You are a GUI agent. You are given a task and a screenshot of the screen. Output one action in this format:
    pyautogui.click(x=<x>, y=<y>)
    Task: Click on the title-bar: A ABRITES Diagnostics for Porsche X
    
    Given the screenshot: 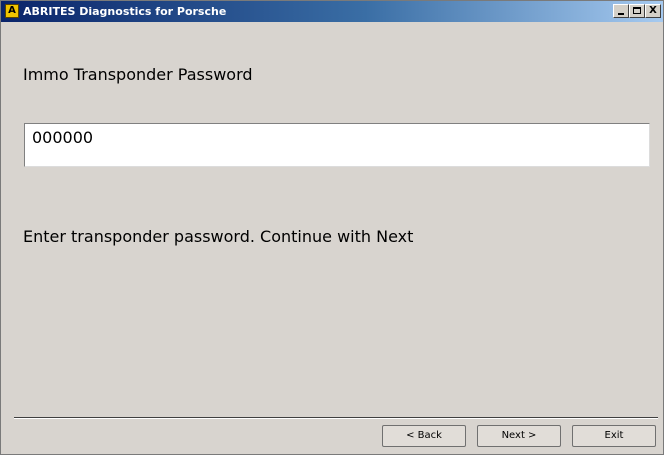 What is the action you would take?
    pyautogui.click(x=332, y=11)
    